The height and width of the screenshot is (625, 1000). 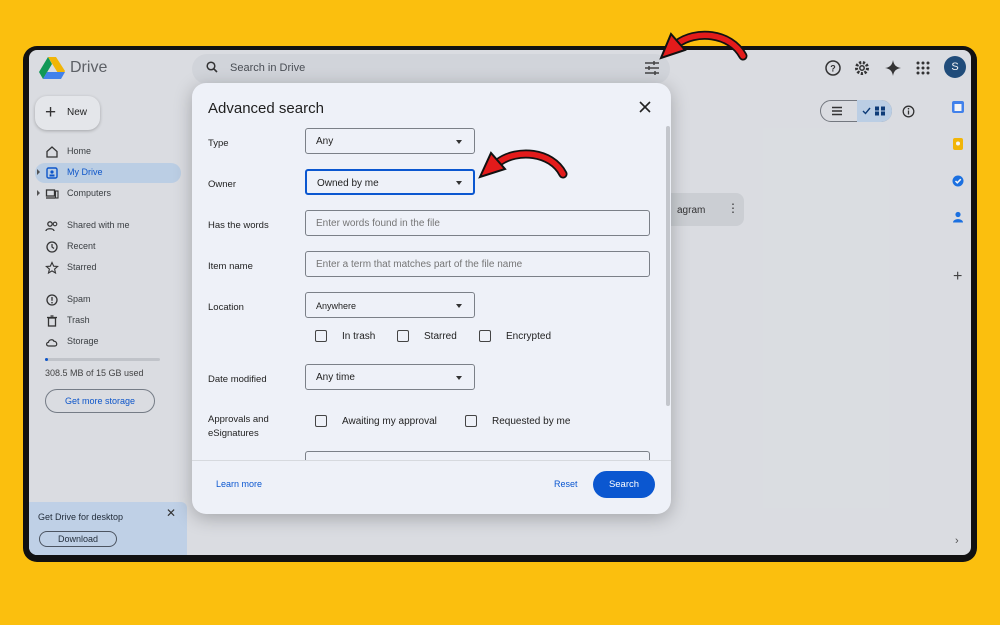 I want to click on location-label: Location, so click(x=226, y=307).